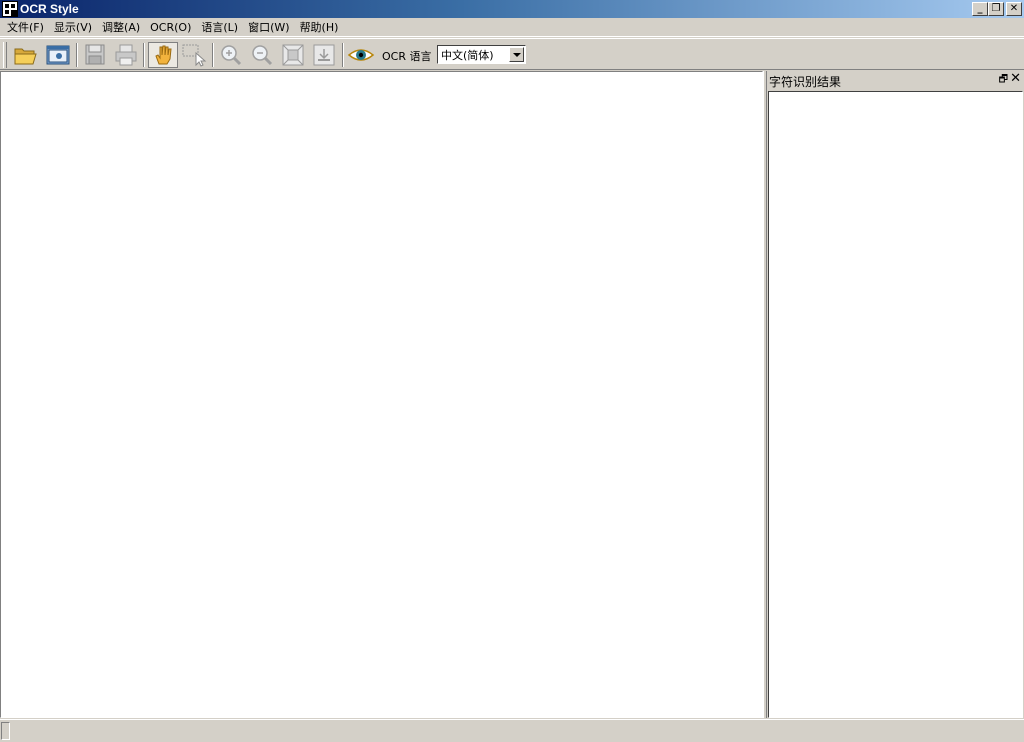 Image resolution: width=1024 pixels, height=742 pixels. What do you see at coordinates (467, 55) in the screenshot?
I see `language-select-value: 中文(简体)` at bounding box center [467, 55].